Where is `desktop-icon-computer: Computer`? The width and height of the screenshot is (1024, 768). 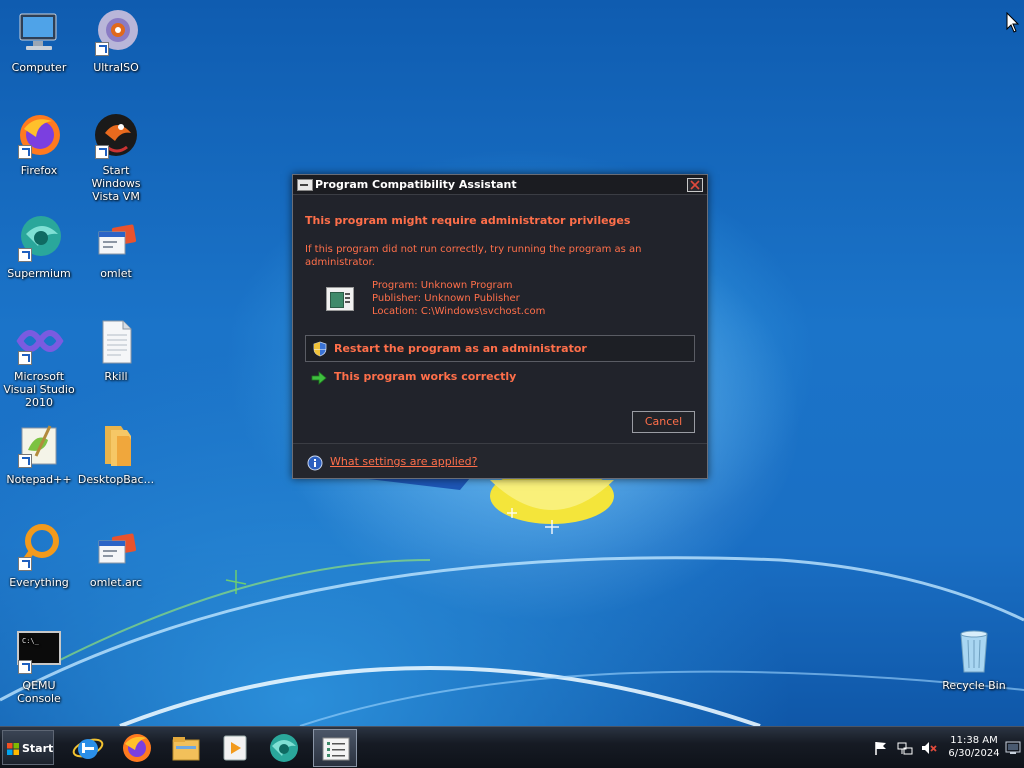 desktop-icon-computer: Computer is located at coordinates (39, 41).